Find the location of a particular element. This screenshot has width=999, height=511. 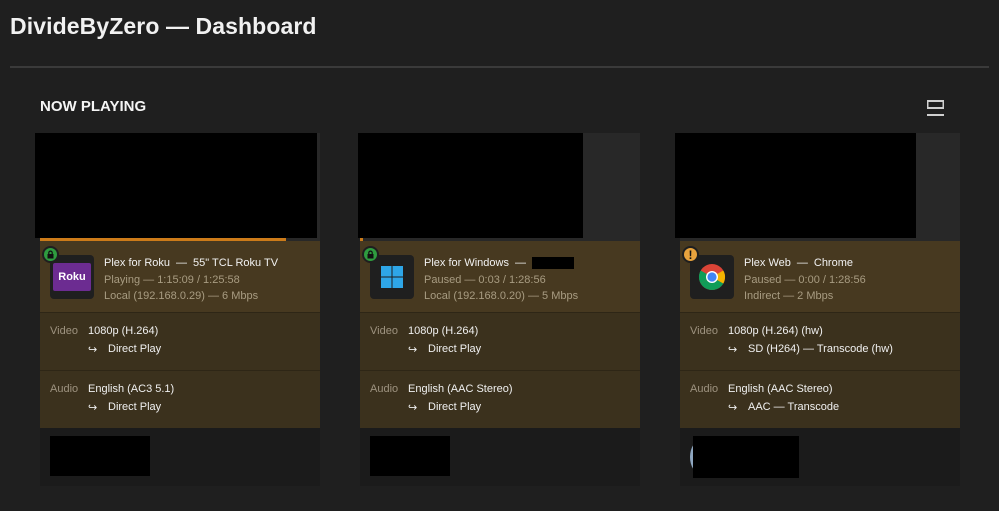

audio-stream-row: Audio English (AC3 5.1) ↪ Direct Play is located at coordinates (180, 399).